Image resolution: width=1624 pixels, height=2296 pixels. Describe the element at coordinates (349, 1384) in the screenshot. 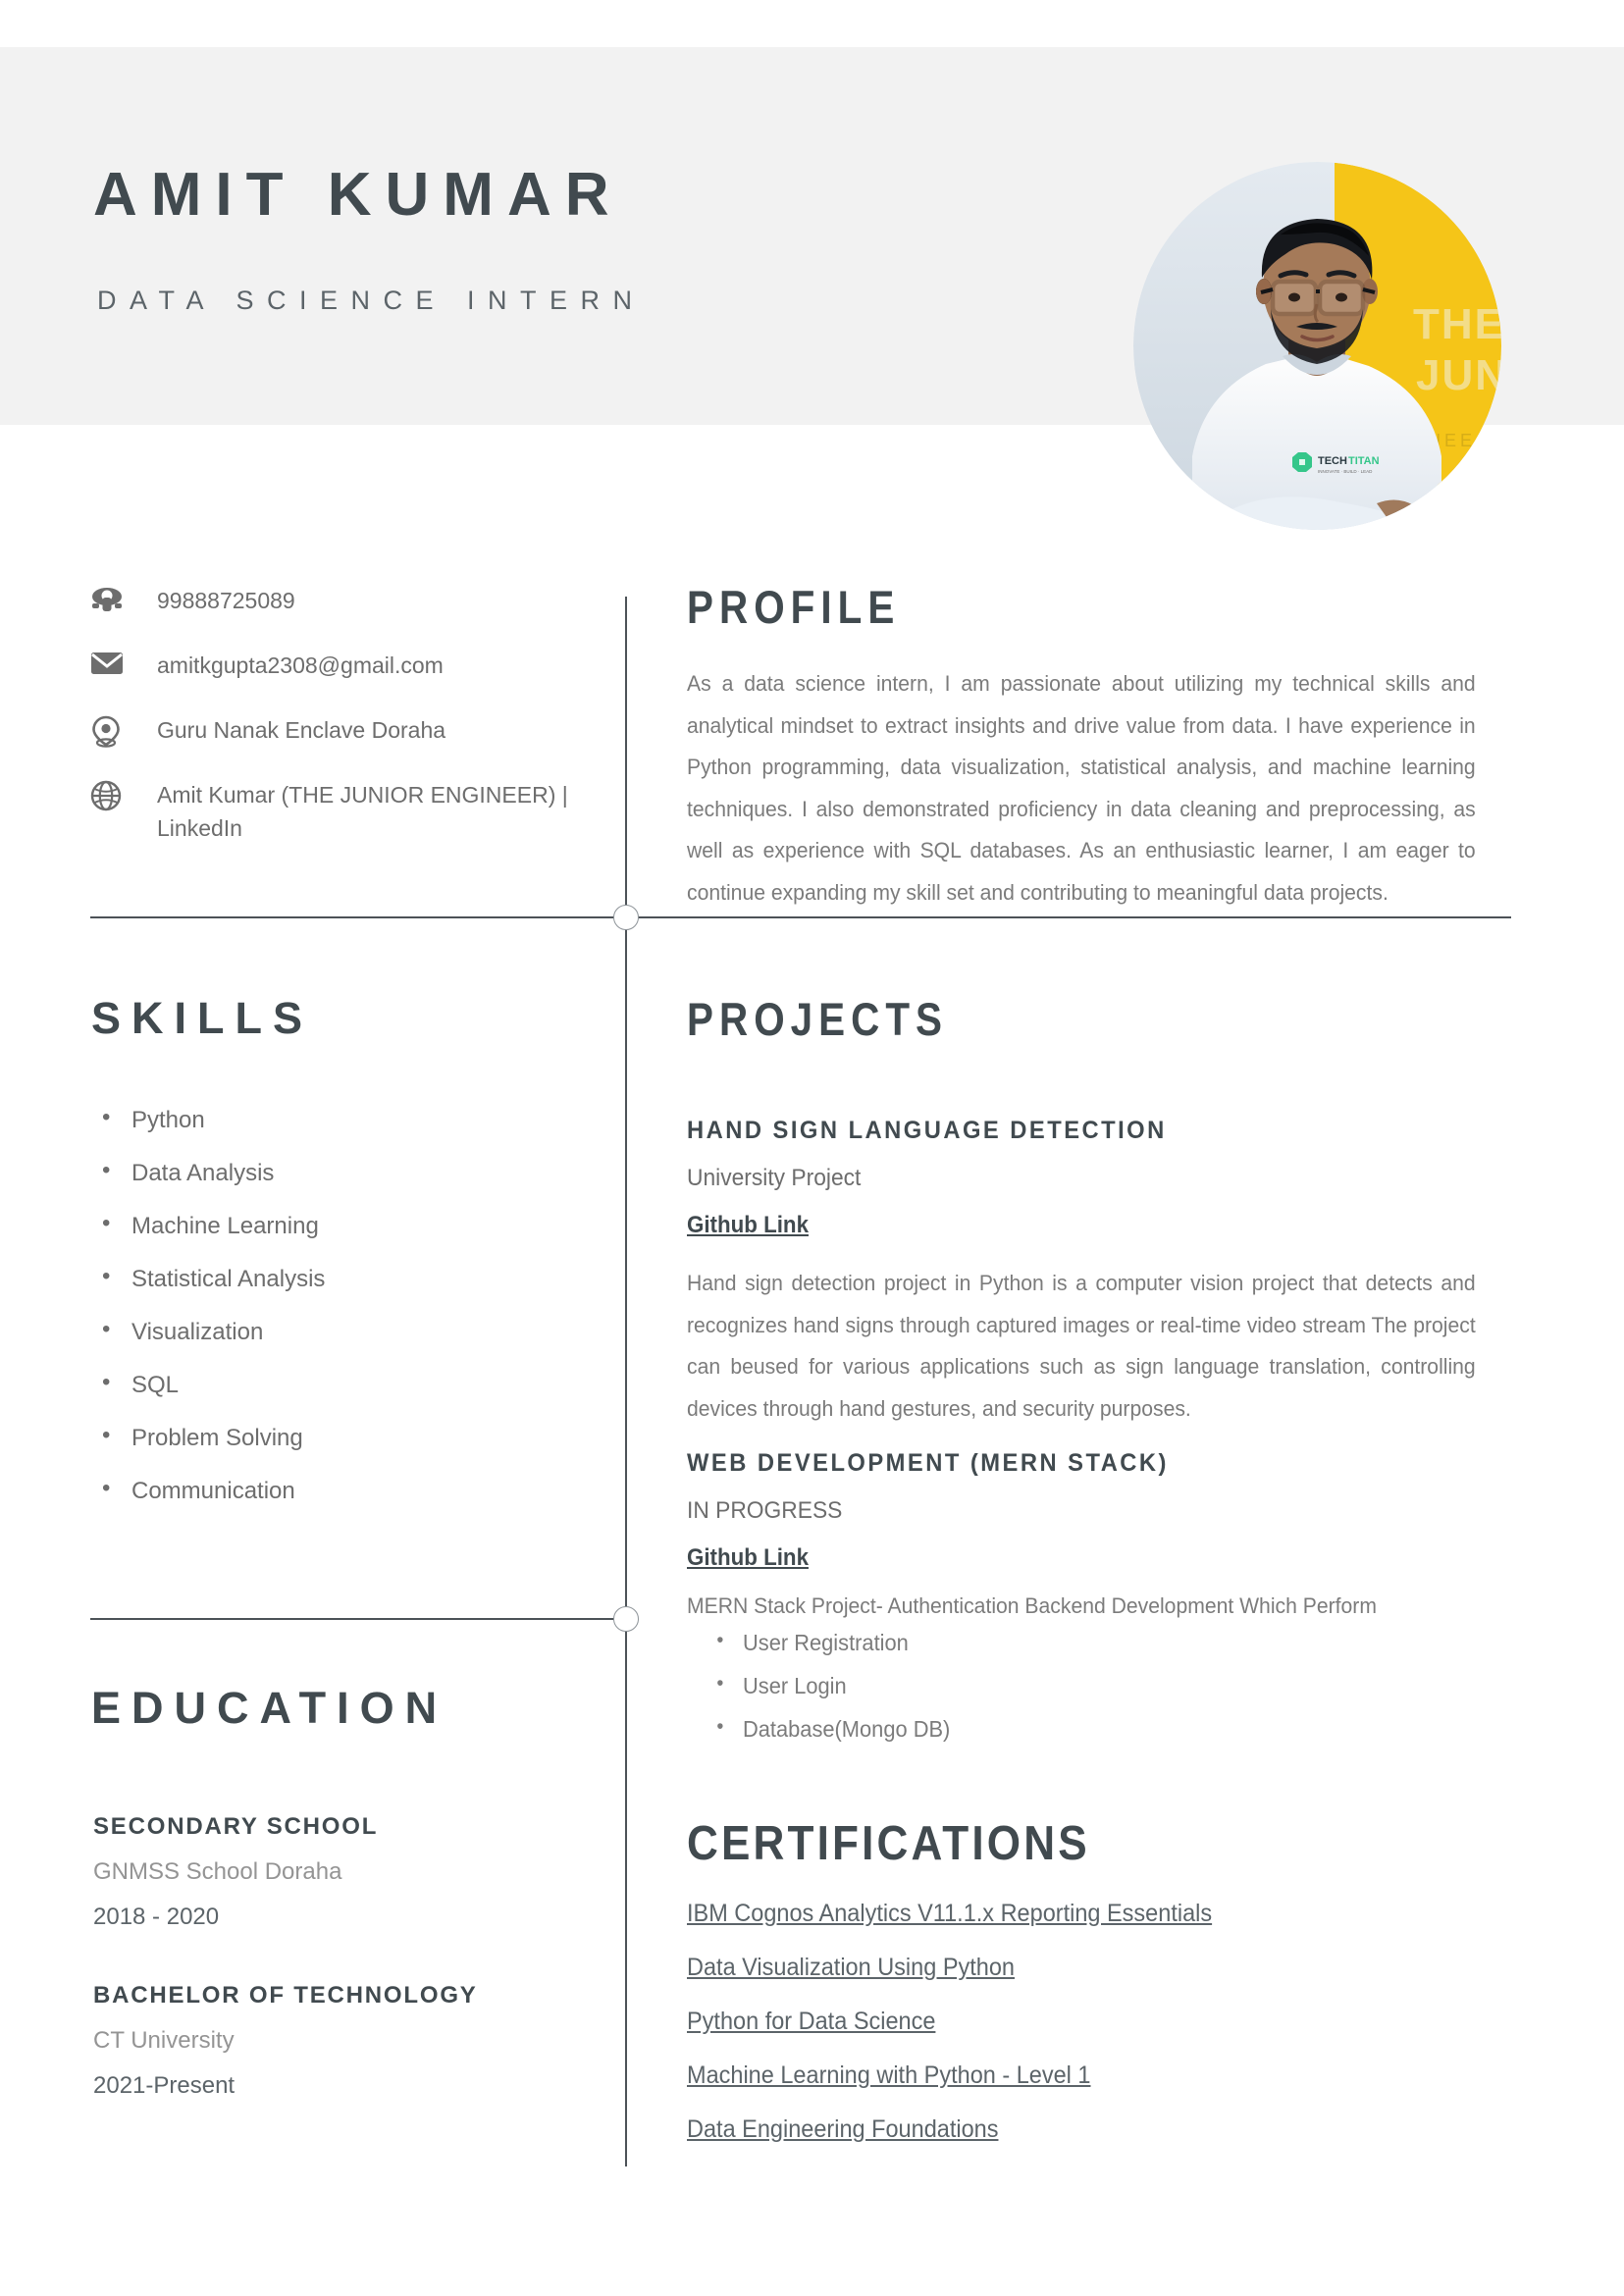

I see `list-item: SQL` at that location.